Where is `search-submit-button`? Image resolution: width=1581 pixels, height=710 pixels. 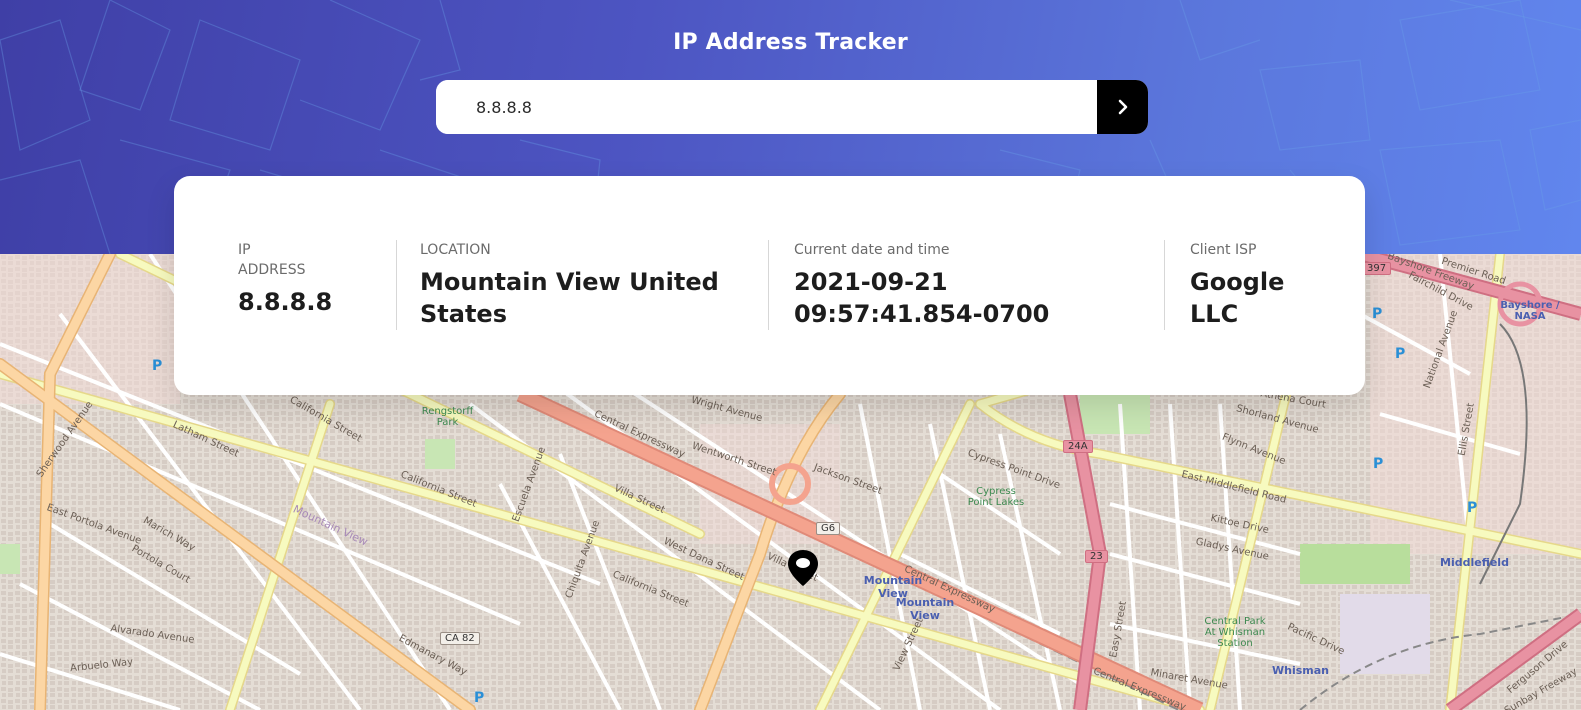 search-submit-button is located at coordinates (1122, 107).